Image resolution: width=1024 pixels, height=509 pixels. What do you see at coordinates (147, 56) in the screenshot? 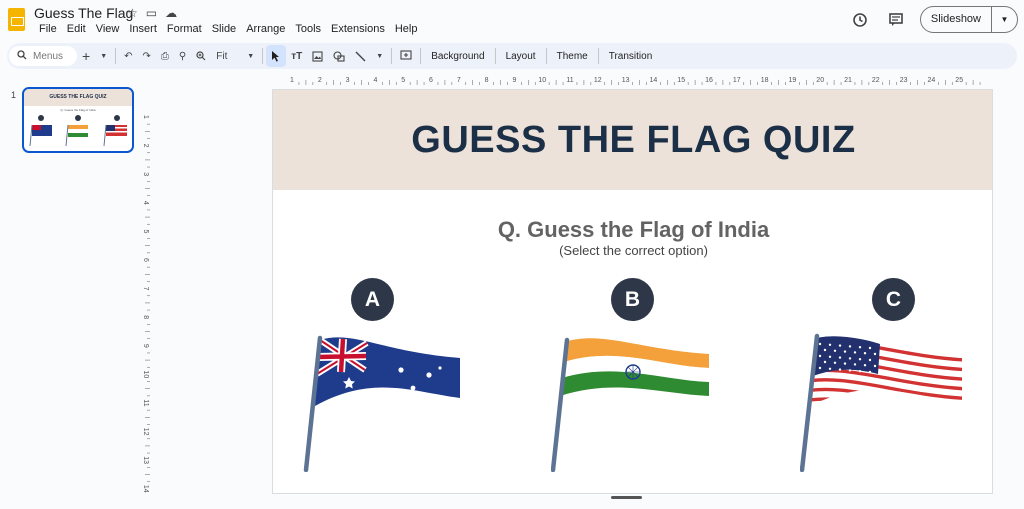
I see `redo-icon: ↷` at bounding box center [147, 56].